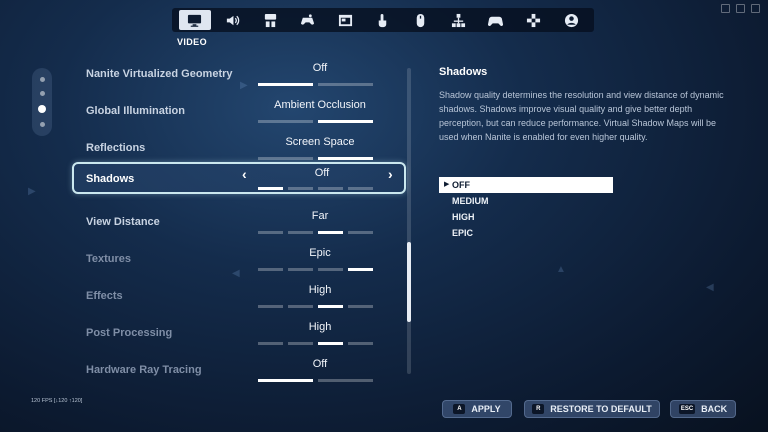 The width and height of the screenshot is (768, 432). Describe the element at coordinates (390, 174) in the screenshot. I see `chevron-right-icon: ›` at that location.